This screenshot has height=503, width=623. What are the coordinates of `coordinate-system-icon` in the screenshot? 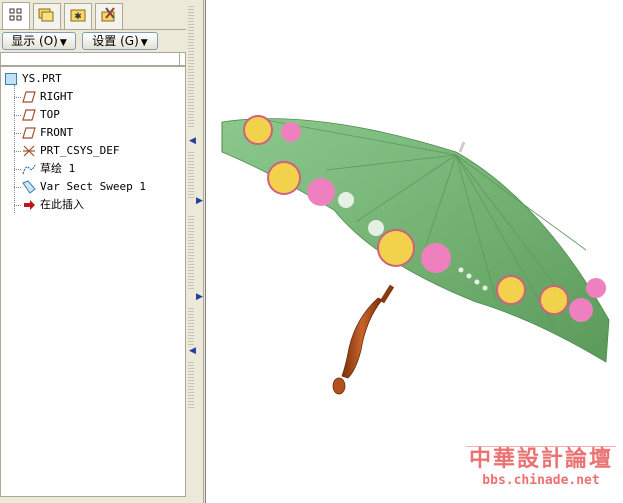 It's located at (29, 151).